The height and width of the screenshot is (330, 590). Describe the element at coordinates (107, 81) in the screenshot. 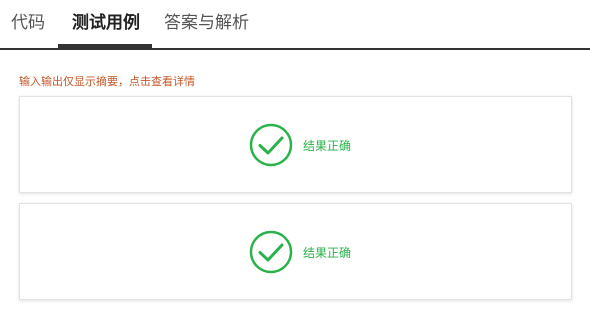

I see `summary-hint-link: 输入输出仅显示摘要，点击查看详情` at that location.